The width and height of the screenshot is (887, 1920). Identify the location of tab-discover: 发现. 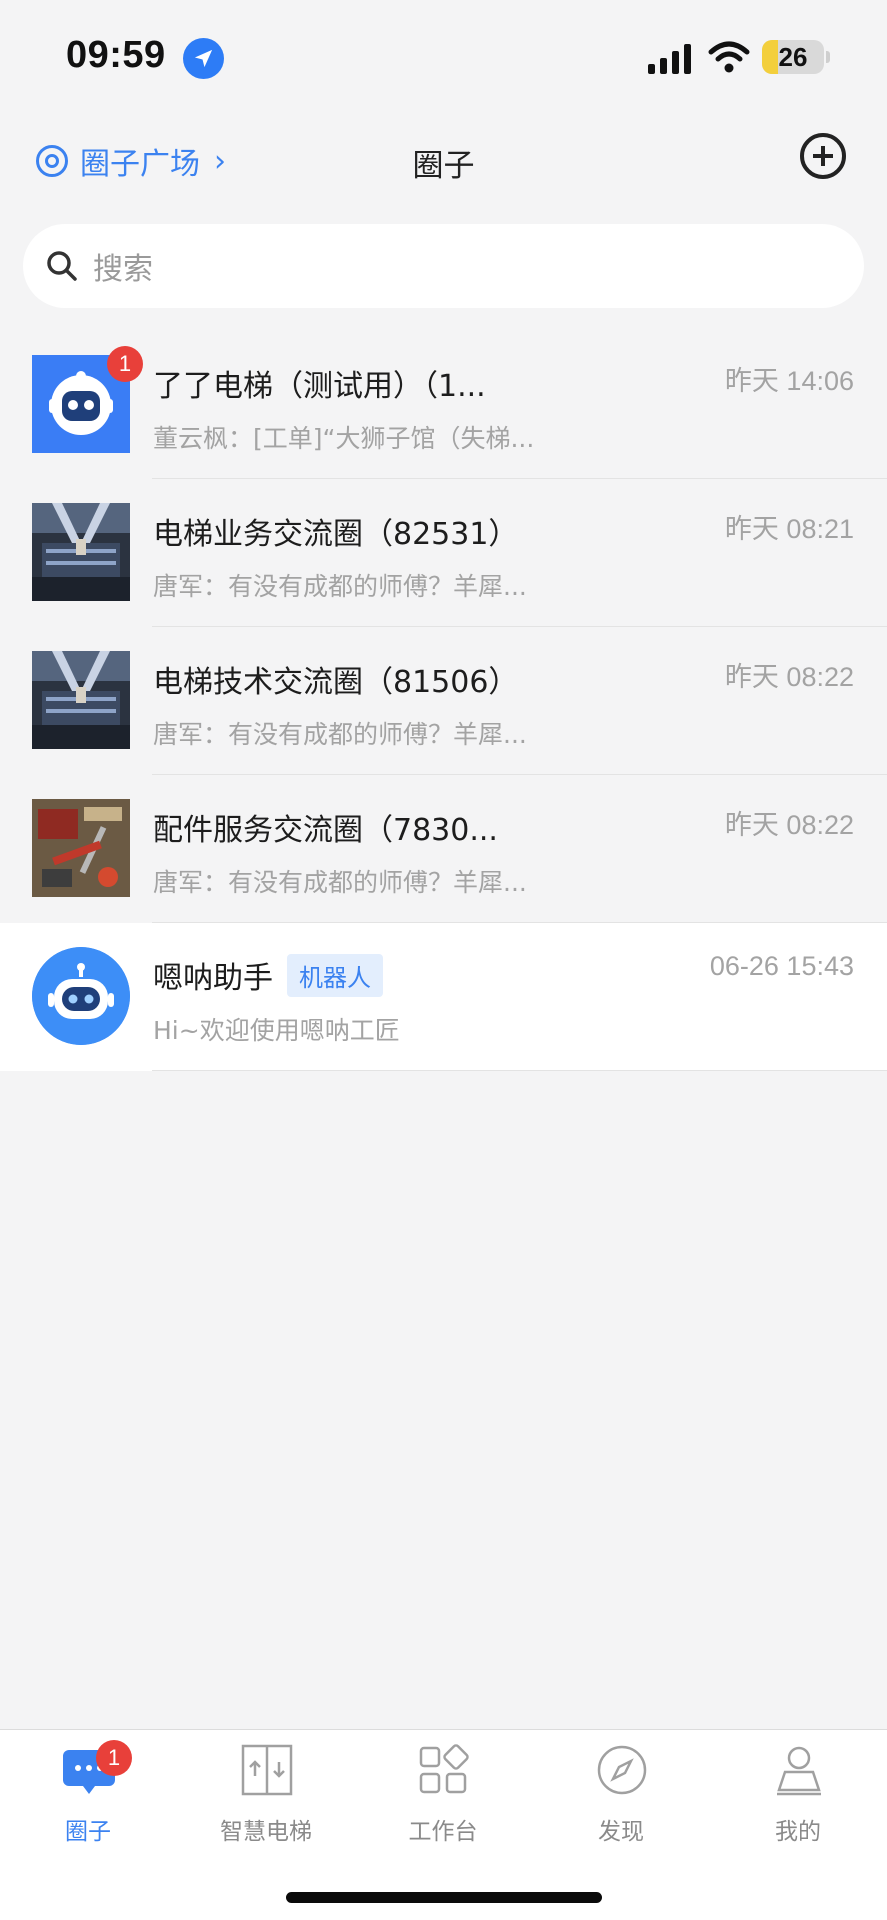
(621, 1794).